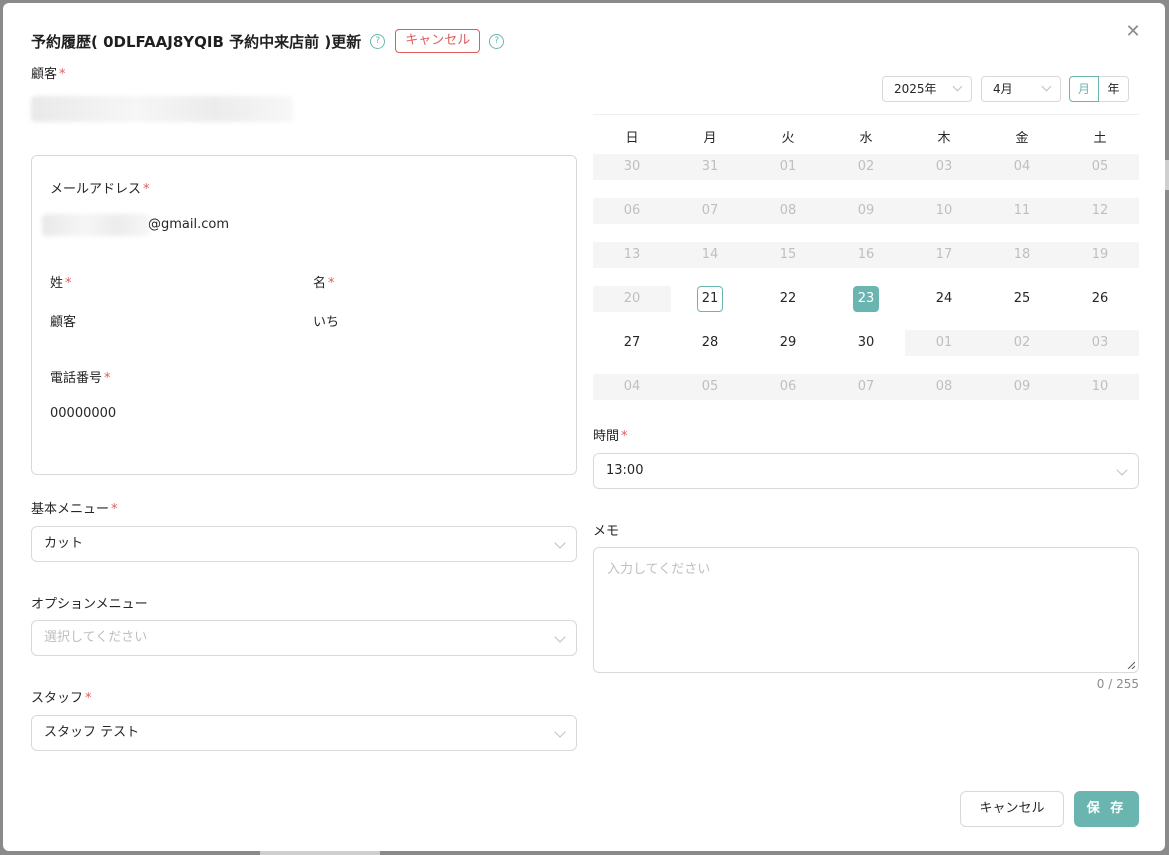  Describe the element at coordinates (866, 255) in the screenshot. I see `calendar-day: 16` at that location.